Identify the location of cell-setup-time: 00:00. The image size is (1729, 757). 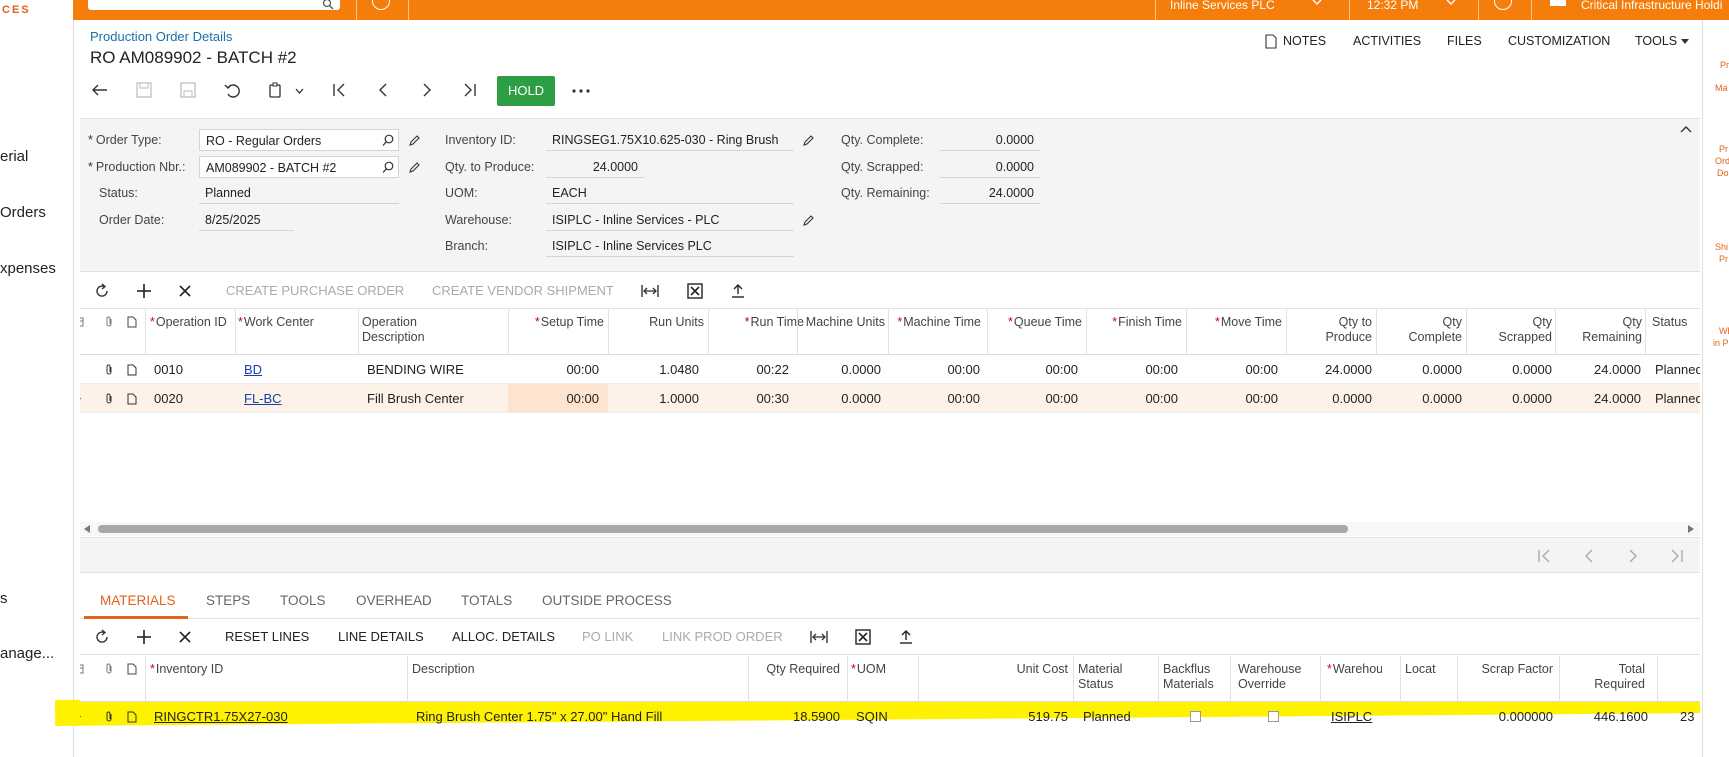
(553, 369).